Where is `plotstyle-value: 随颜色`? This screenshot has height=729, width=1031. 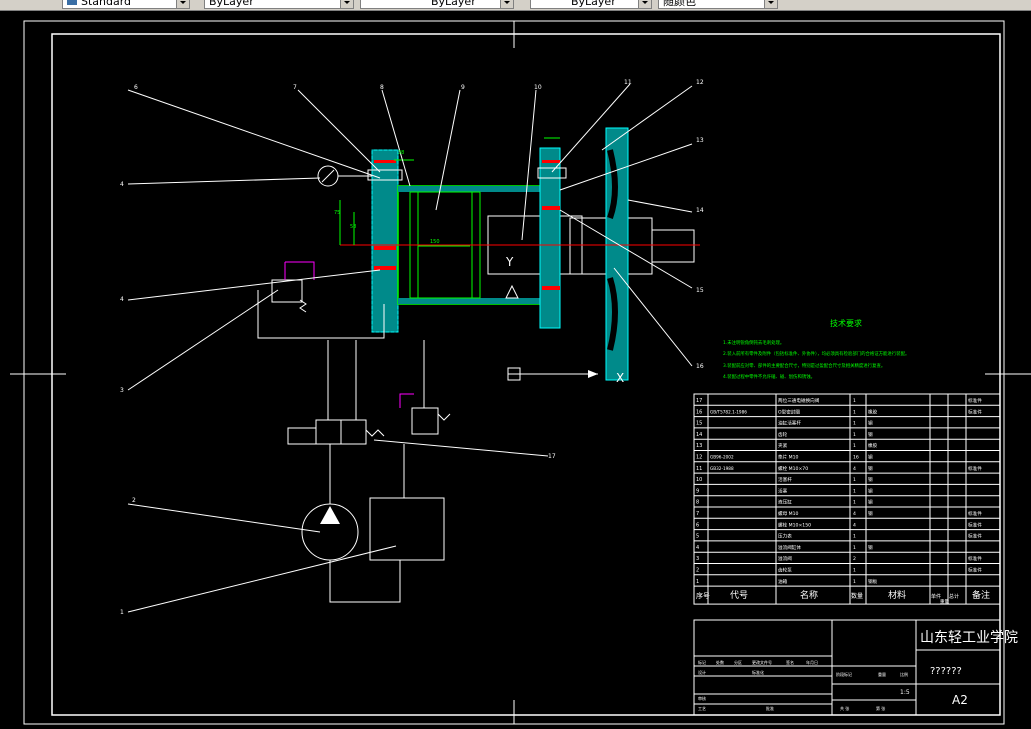 plotstyle-value: 随颜色 is located at coordinates (679, 4).